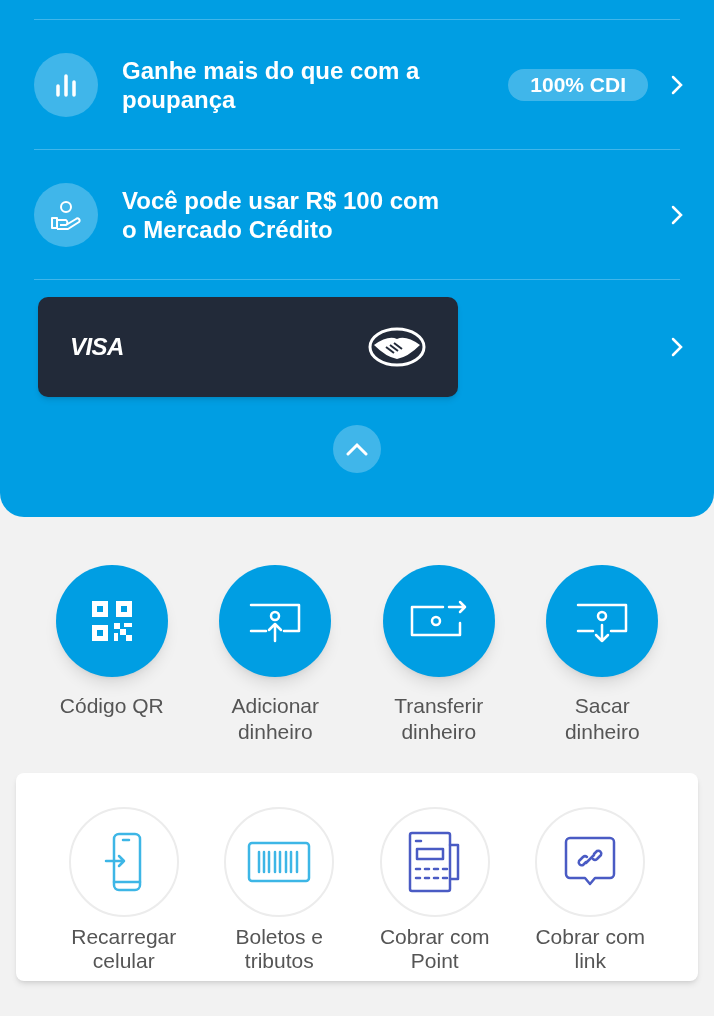  I want to click on action-label: Adicionar dinheiro, so click(275, 719).